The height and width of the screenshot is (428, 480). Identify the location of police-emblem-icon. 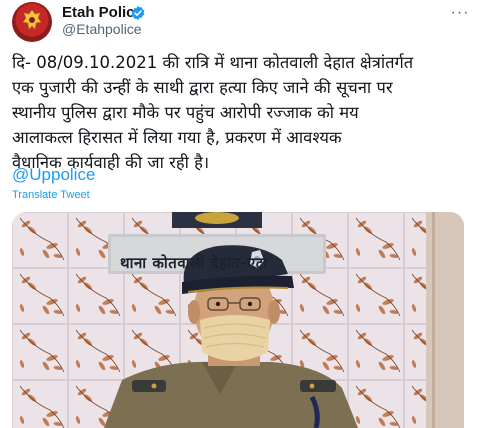
(32, 19).